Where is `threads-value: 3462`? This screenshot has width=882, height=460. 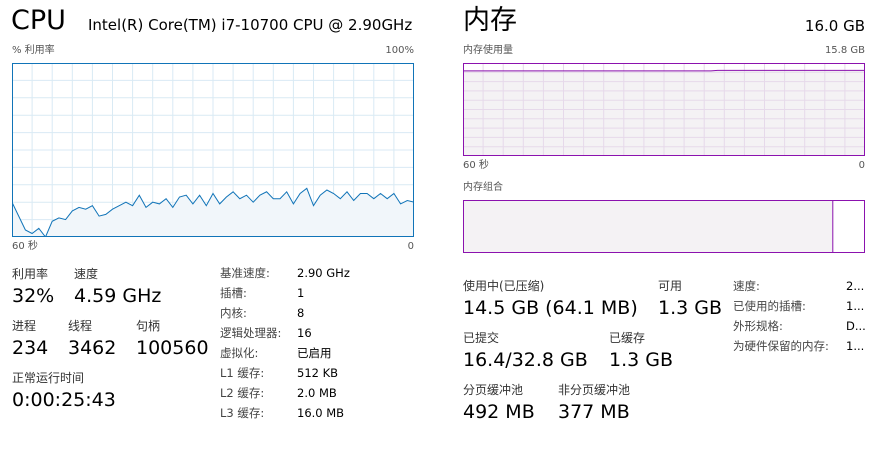 threads-value: 3462 is located at coordinates (92, 348).